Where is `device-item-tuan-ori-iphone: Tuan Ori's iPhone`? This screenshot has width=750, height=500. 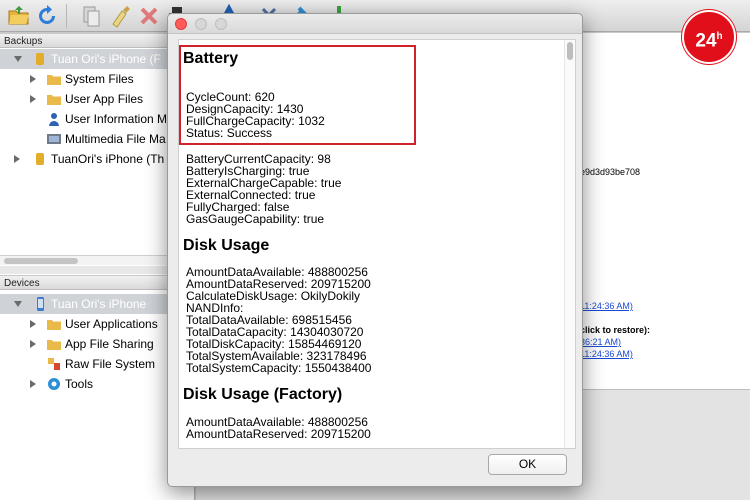
device-item-tuan-ori-iphone: Tuan Ori's iPhone is located at coordinates (97, 304).